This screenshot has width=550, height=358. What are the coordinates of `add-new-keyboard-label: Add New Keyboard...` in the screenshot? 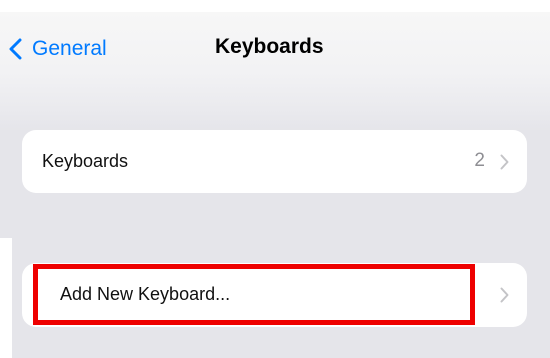 It's located at (145, 294).